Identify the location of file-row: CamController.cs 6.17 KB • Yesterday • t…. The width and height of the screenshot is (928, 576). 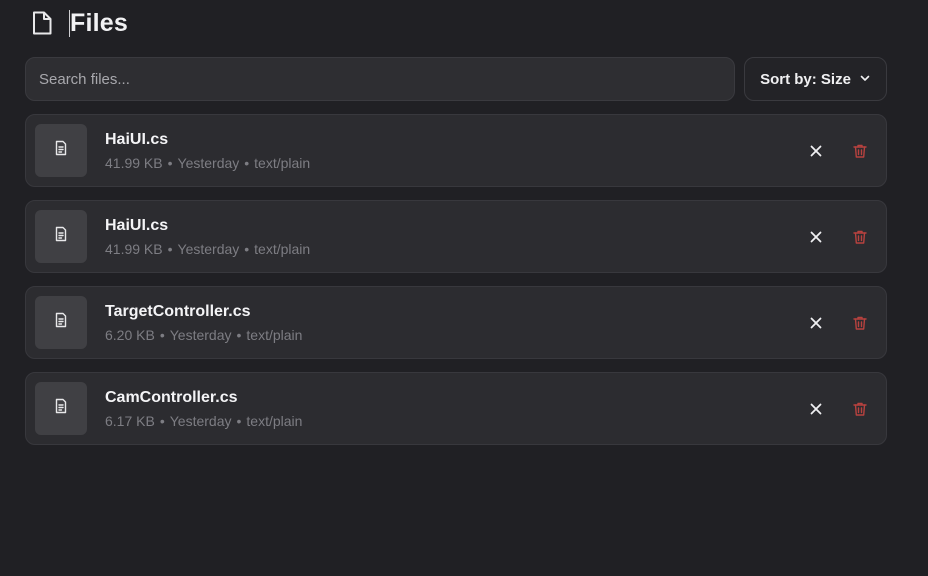
(456, 408).